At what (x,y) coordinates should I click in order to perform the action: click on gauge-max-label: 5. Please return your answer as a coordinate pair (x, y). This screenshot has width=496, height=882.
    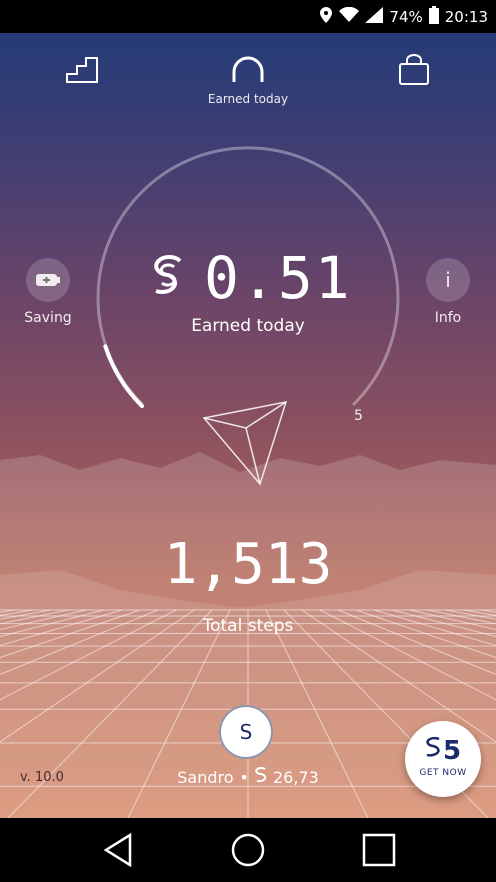
    Looking at the image, I should click on (358, 416).